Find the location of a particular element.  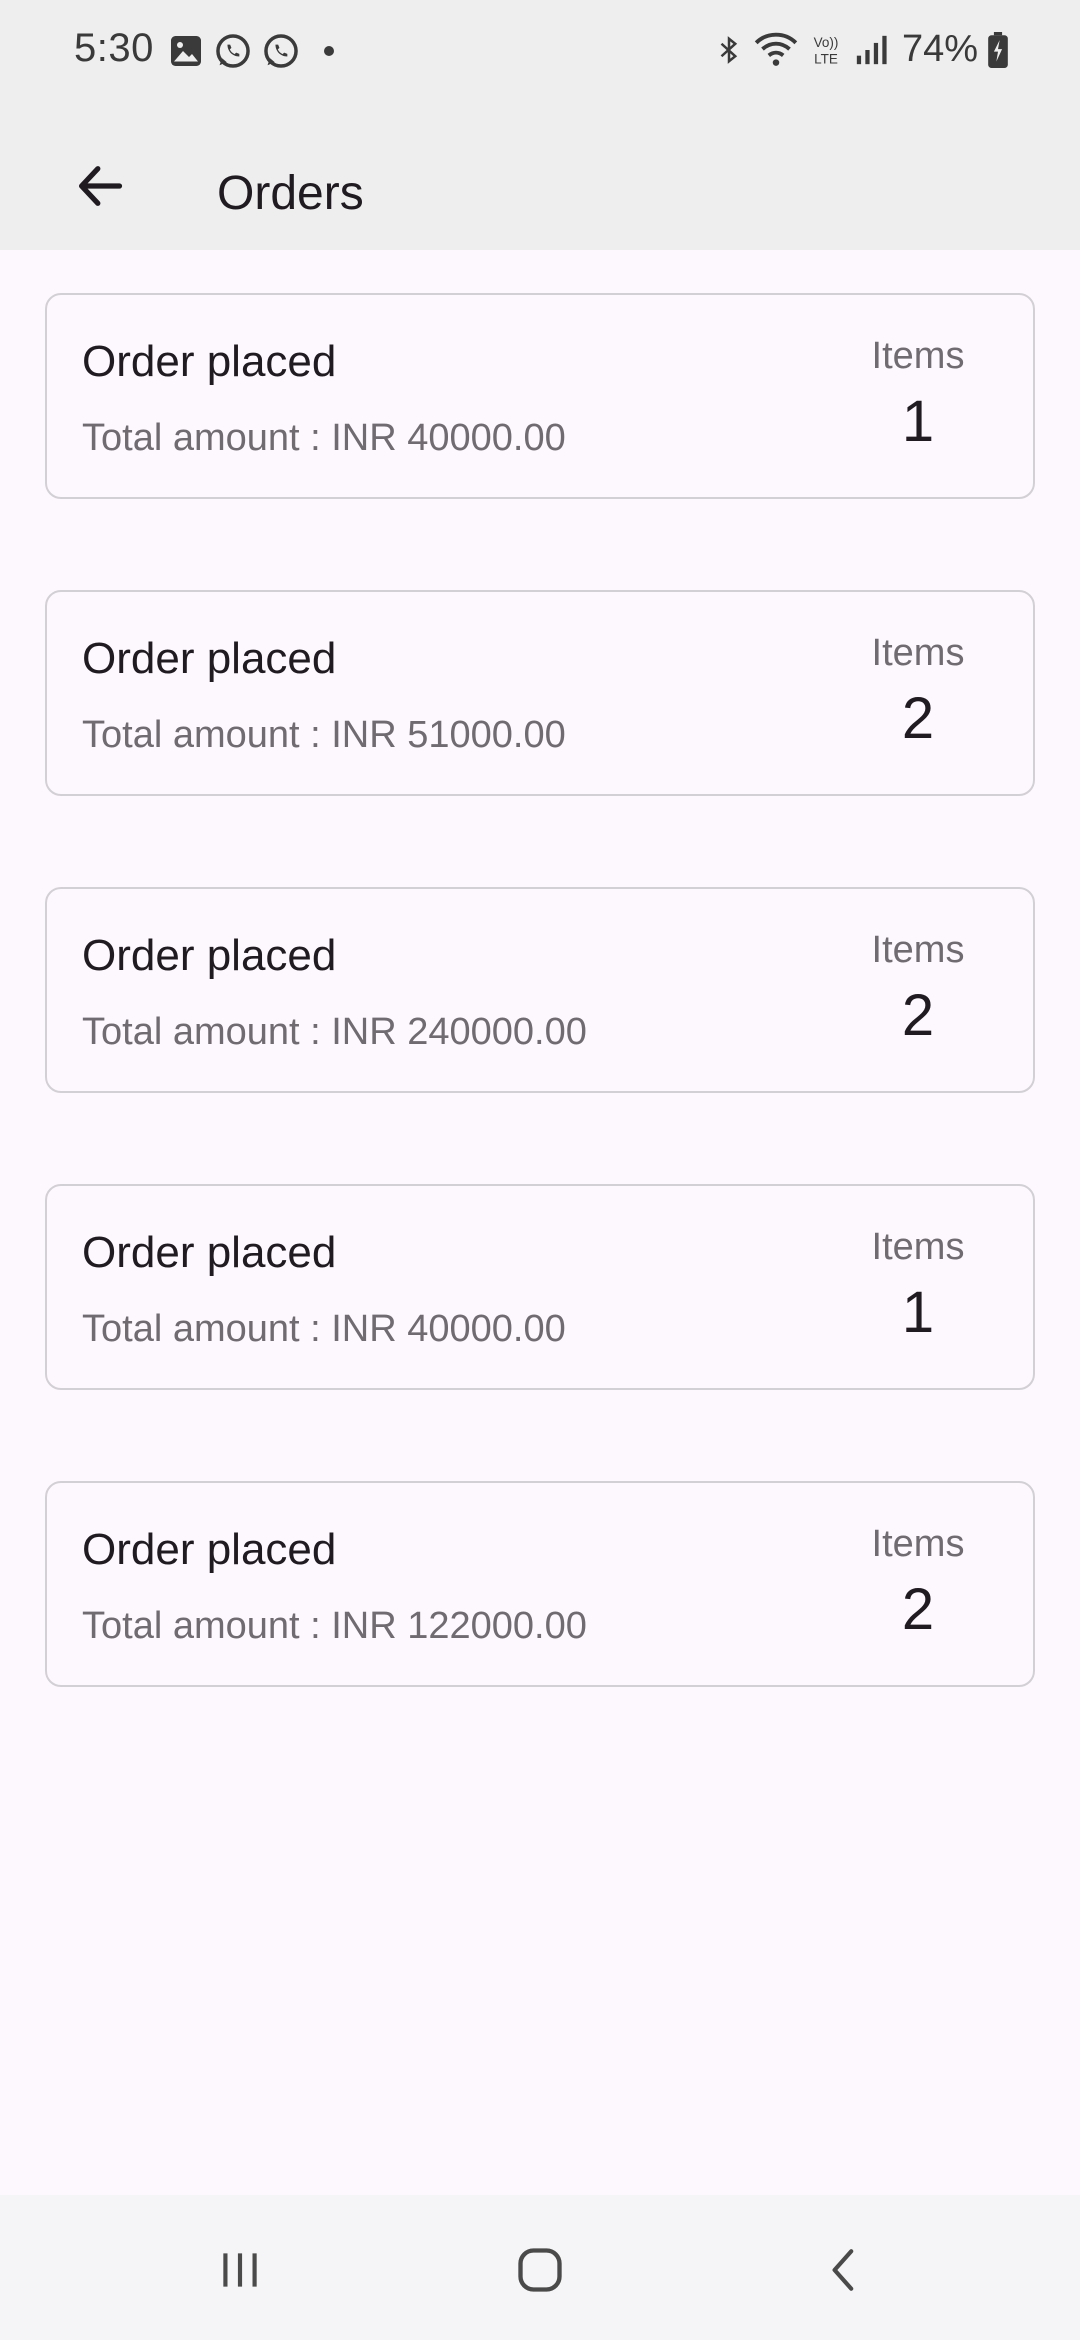

page-title: Orders is located at coordinates (290, 193).